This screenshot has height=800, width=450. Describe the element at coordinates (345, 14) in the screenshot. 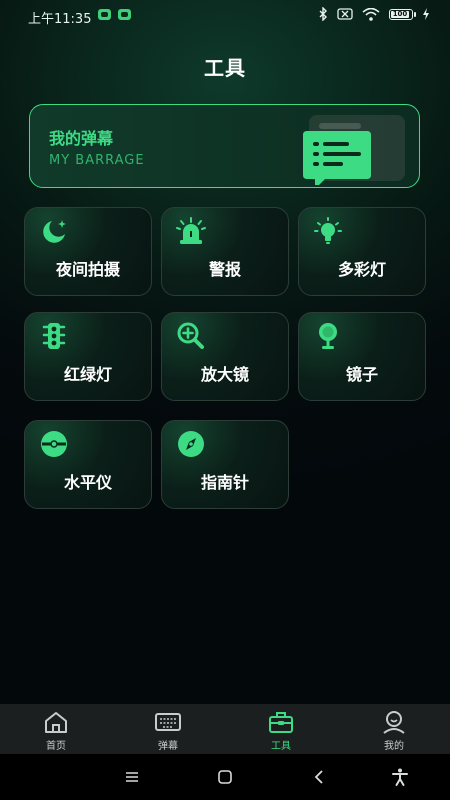

I see `sim-off-icon` at that location.